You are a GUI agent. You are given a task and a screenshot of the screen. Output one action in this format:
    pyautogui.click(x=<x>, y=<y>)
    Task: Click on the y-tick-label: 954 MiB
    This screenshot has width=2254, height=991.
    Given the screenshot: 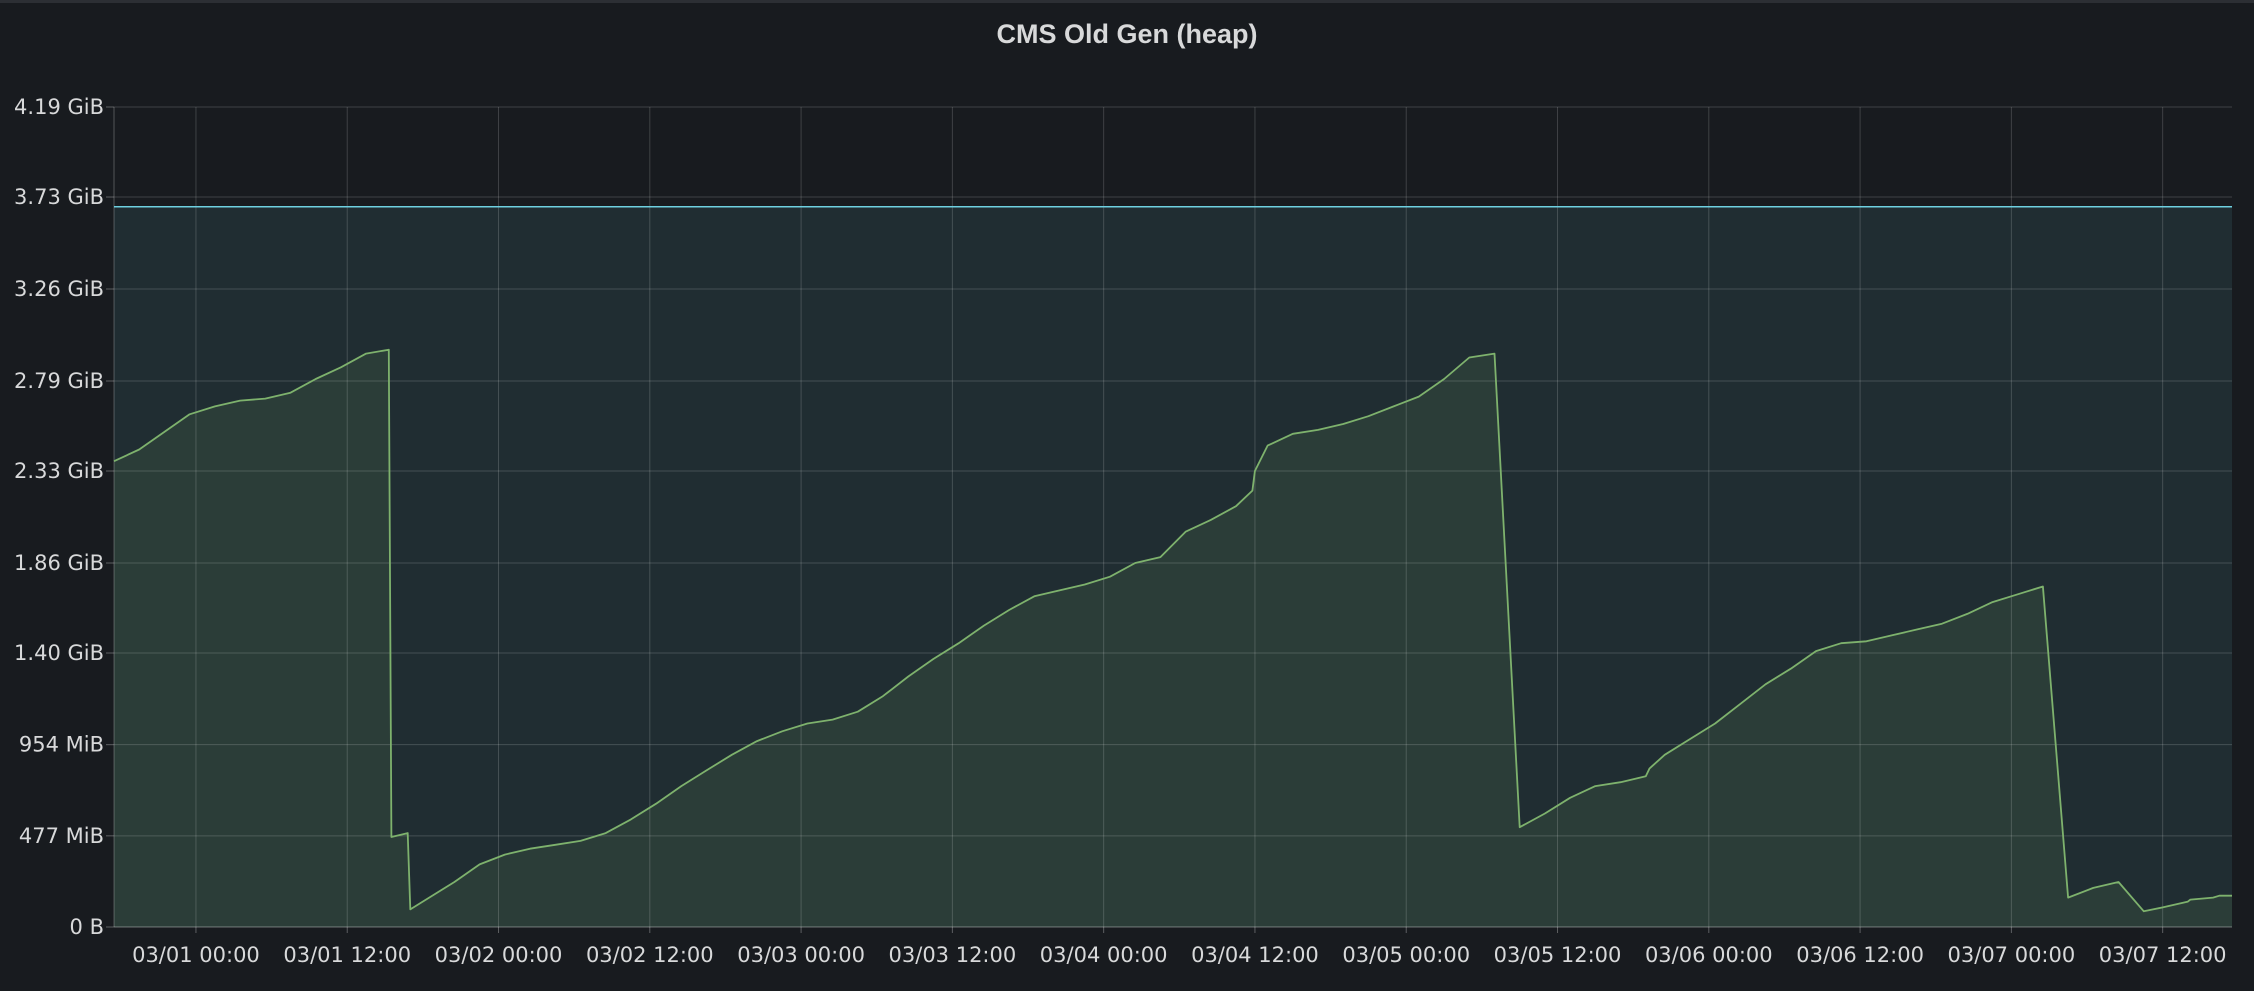 What is the action you would take?
    pyautogui.click(x=61, y=745)
    